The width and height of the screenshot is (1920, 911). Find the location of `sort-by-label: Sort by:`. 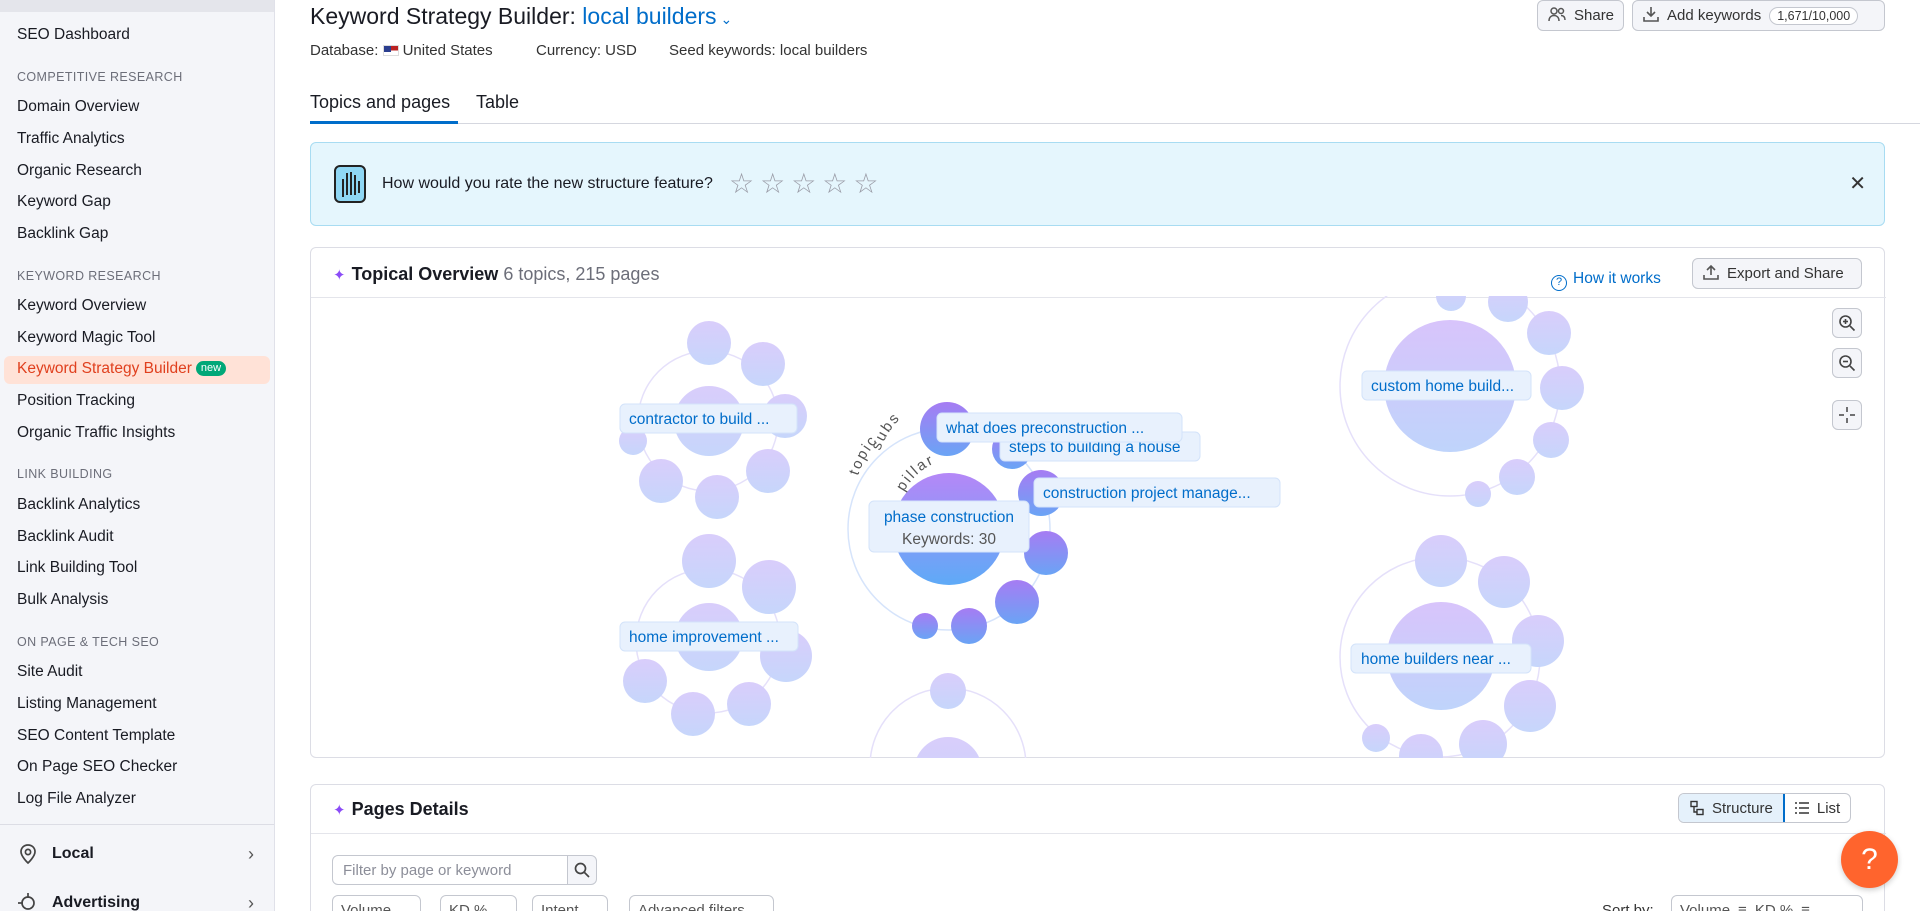

sort-by-label: Sort by: is located at coordinates (1628, 906).